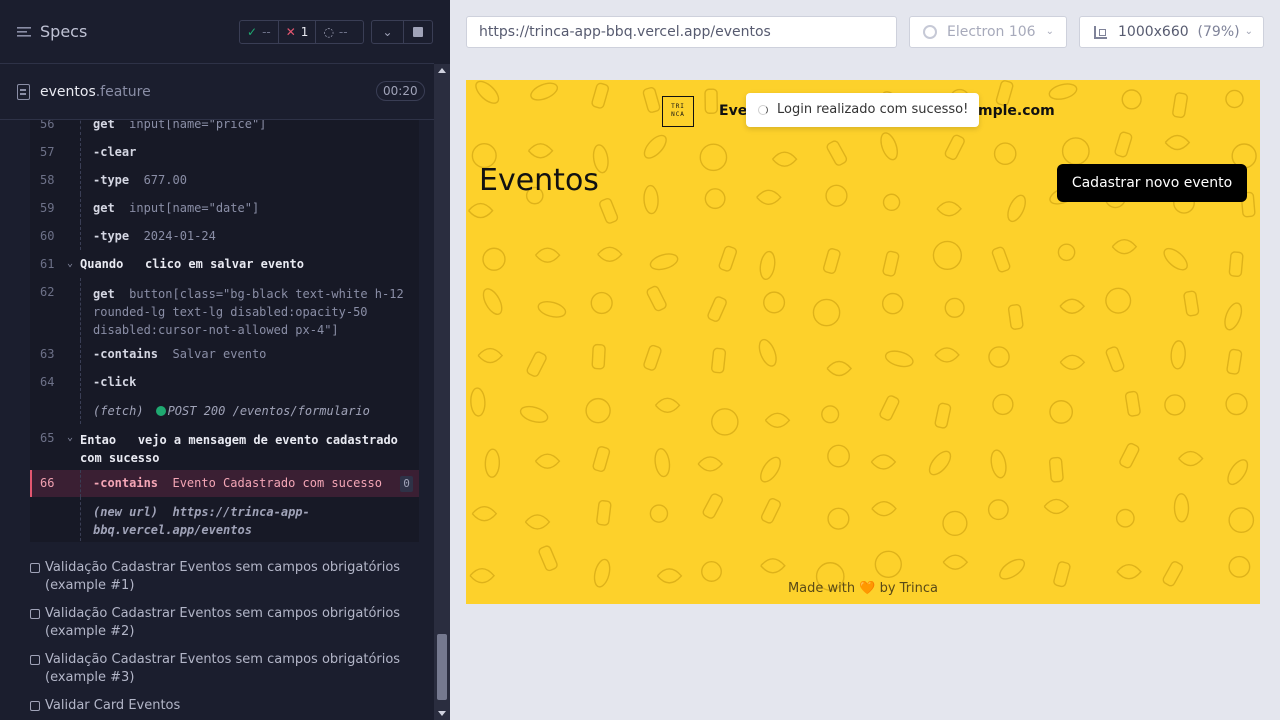  I want to click on document-icon, so click(23, 92).